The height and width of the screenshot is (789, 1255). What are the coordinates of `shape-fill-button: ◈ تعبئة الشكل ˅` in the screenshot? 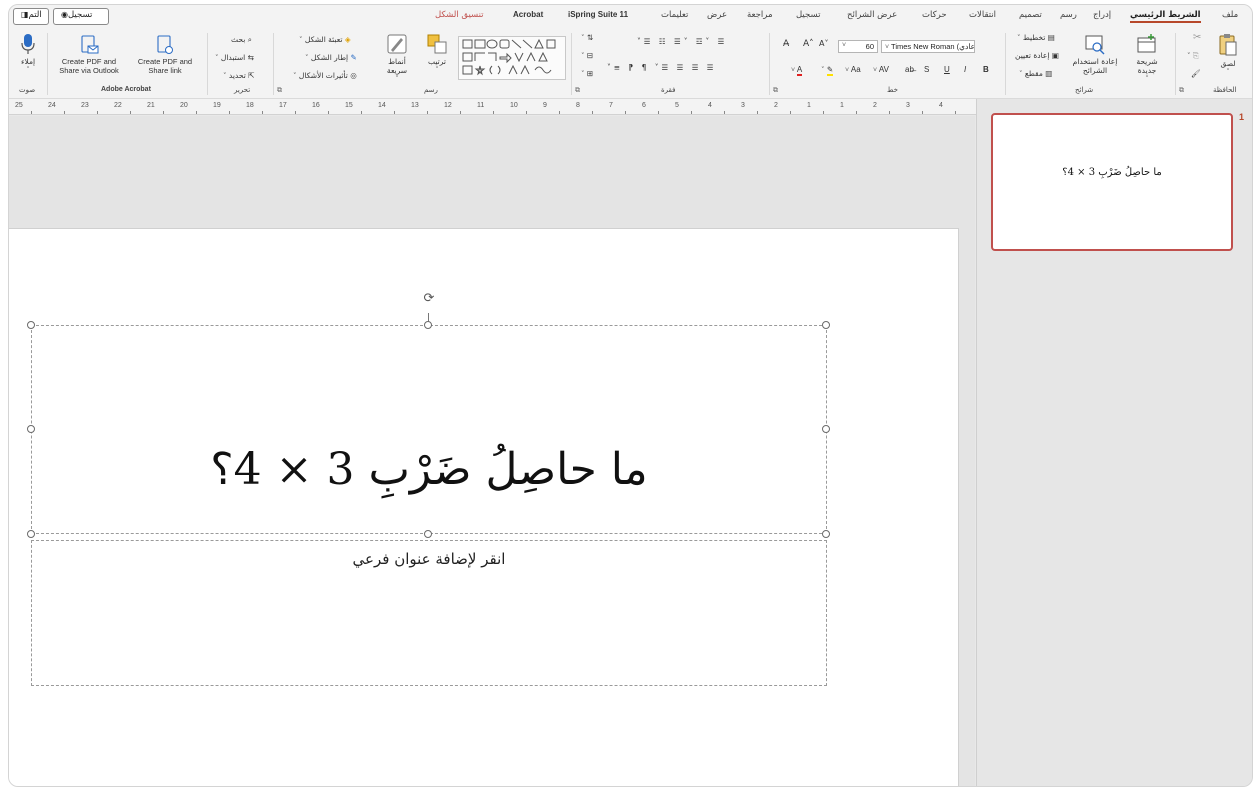 It's located at (325, 40).